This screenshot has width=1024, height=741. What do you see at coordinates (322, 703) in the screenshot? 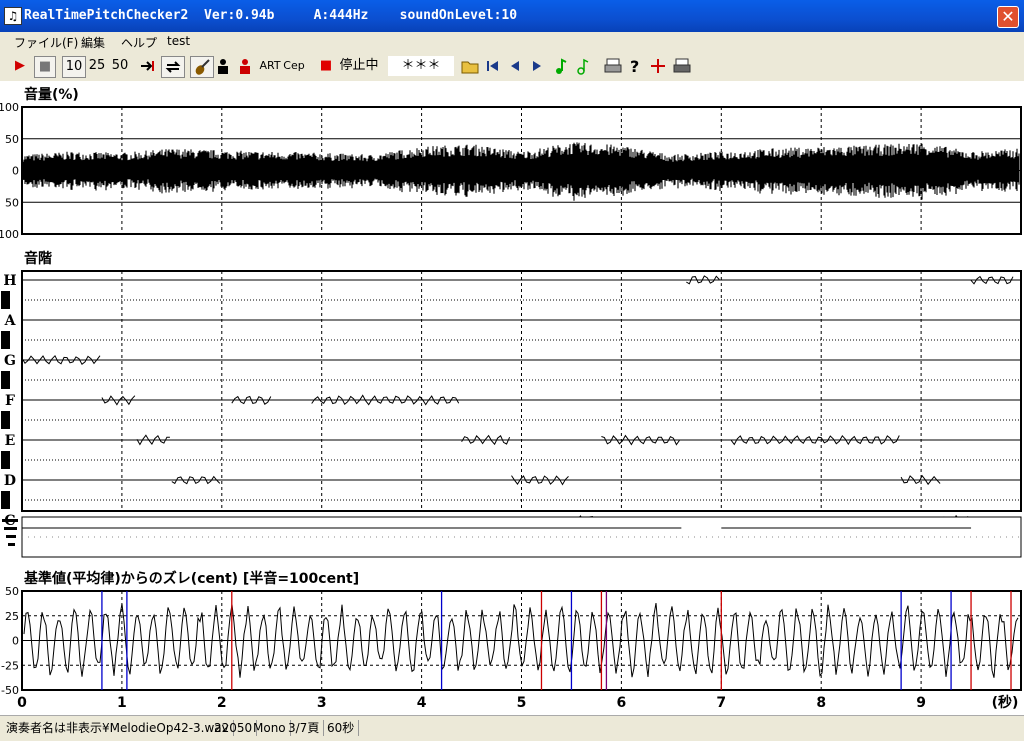
I see `time-tick: 3` at bounding box center [322, 703].